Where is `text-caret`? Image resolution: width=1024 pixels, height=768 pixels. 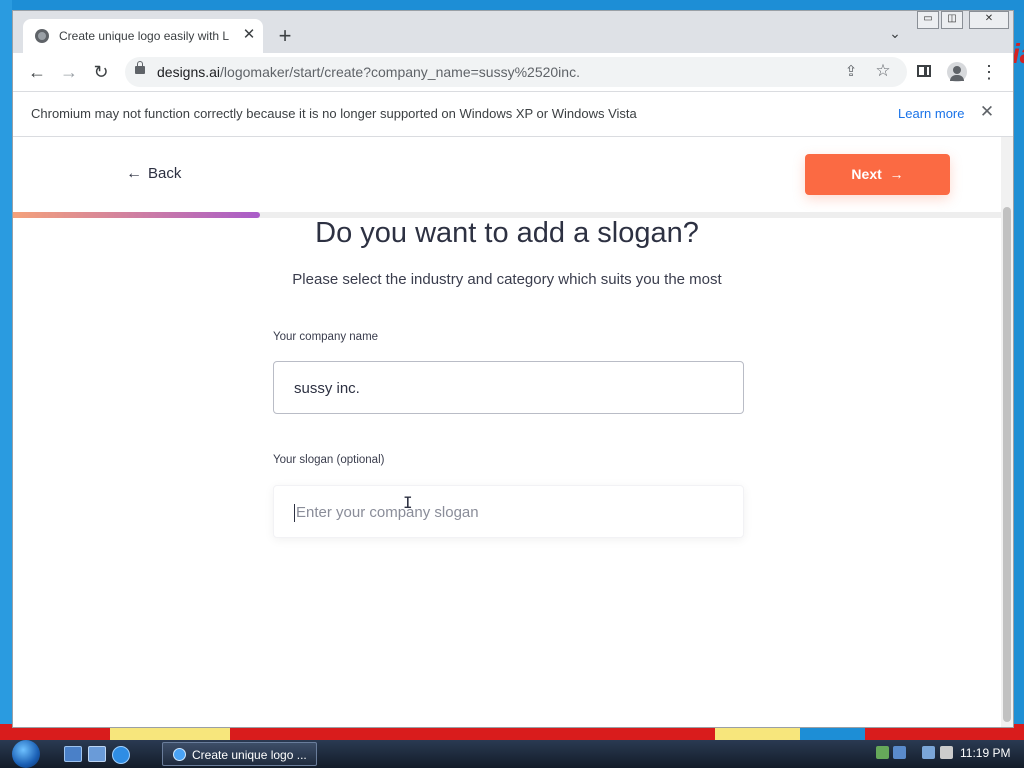
text-caret is located at coordinates (294, 513).